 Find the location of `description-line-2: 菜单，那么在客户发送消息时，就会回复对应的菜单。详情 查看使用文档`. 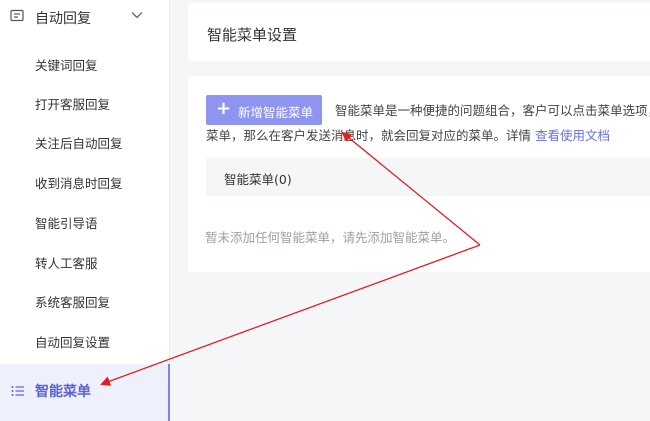

description-line-2: 菜单，那么在客户发送消息时，就会回复对应的菜单。详情 查看使用文档 is located at coordinates (408, 134).